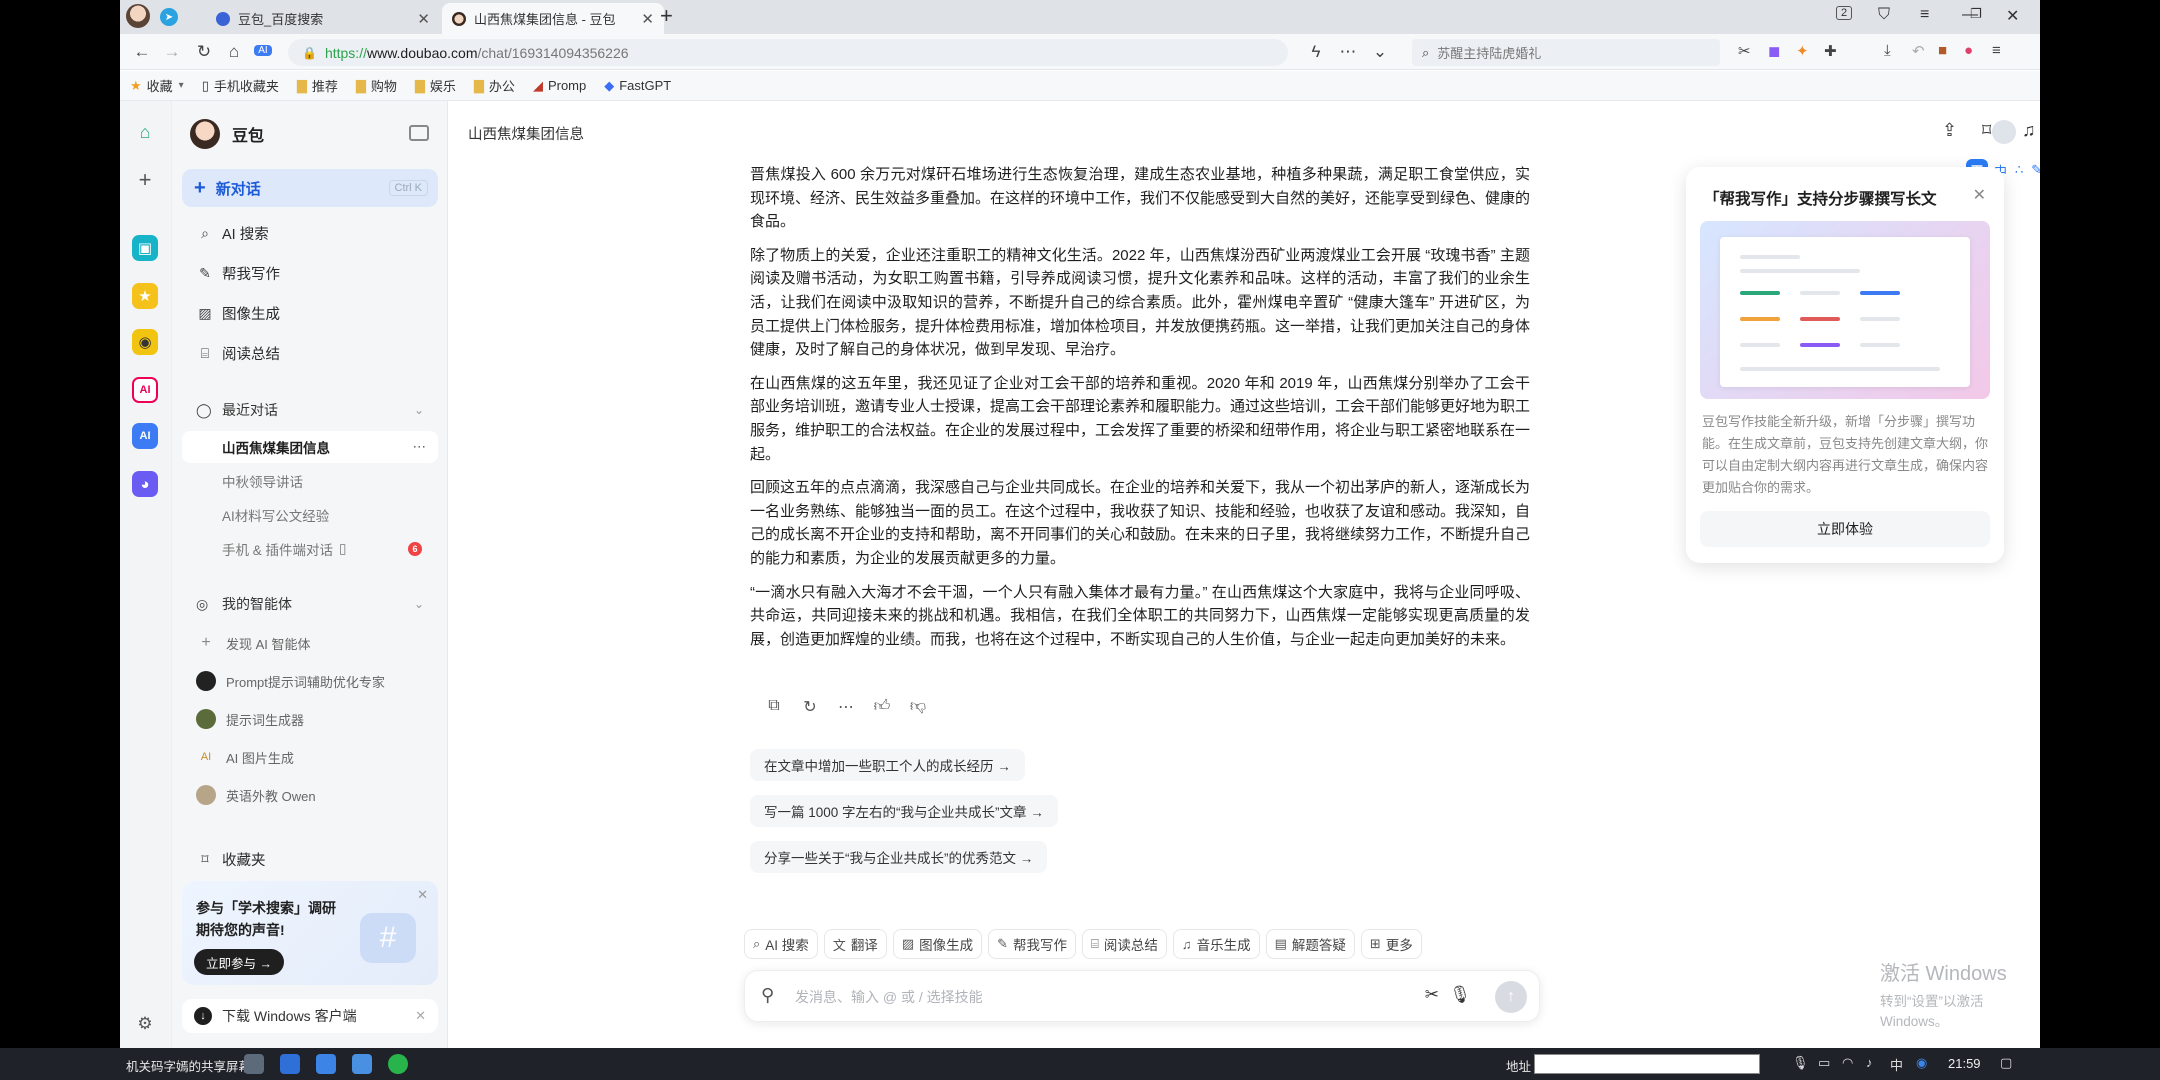 The height and width of the screenshot is (1080, 2160). What do you see at coordinates (310, 1016) in the screenshot?
I see `download-client-button: ↓ 下载 Windows 客户端 ✕` at bounding box center [310, 1016].